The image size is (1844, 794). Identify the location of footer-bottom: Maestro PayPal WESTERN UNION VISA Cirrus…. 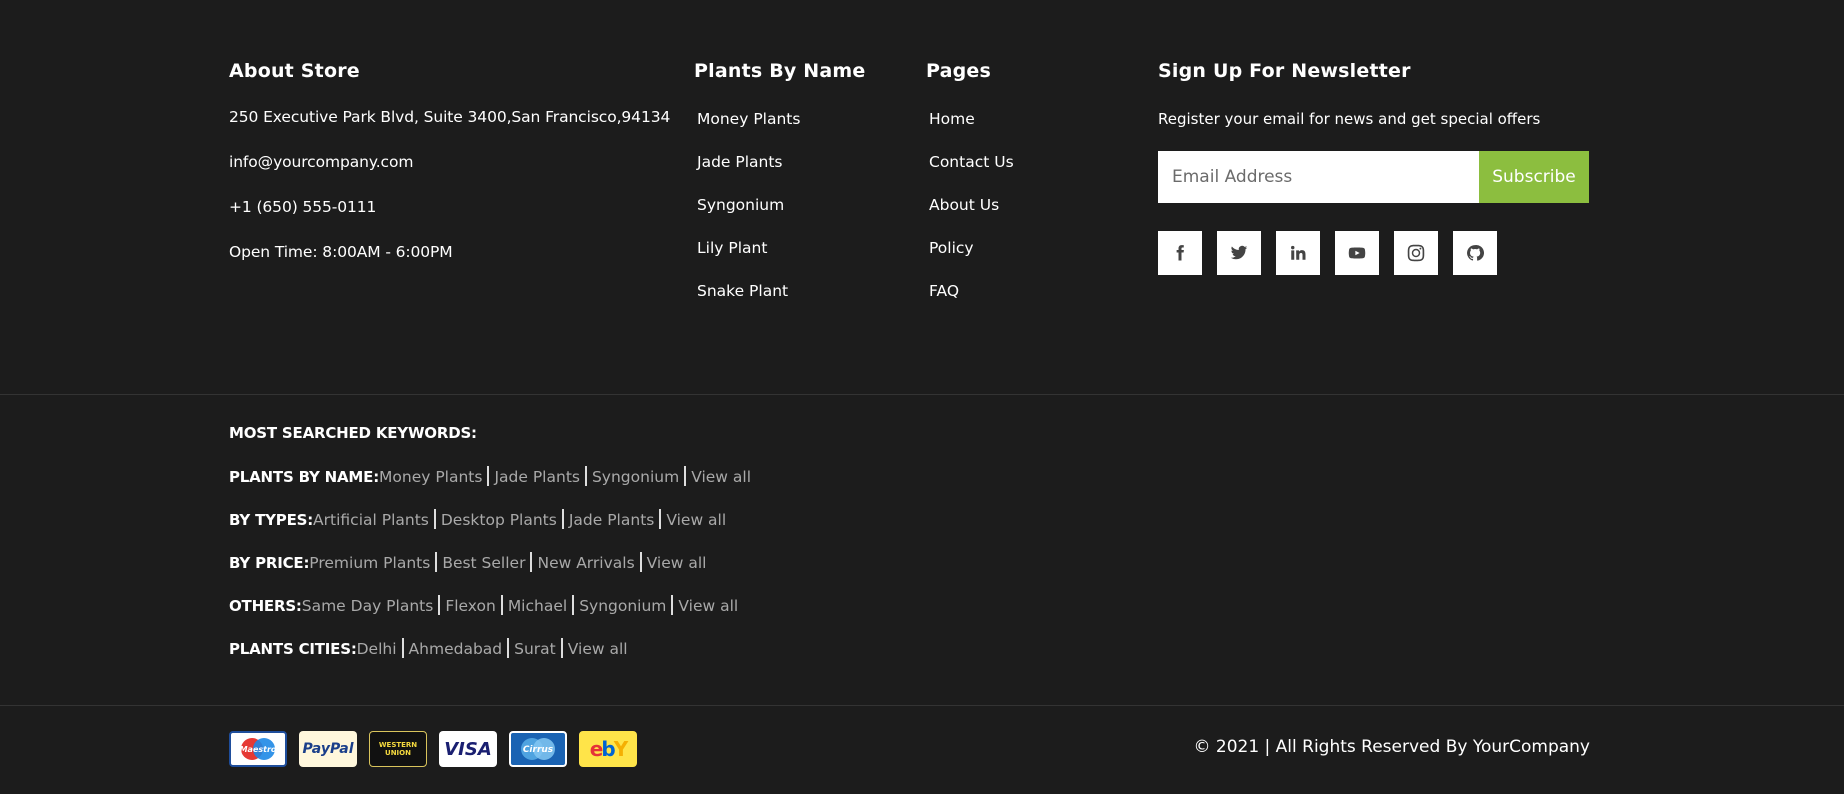
(922, 750).